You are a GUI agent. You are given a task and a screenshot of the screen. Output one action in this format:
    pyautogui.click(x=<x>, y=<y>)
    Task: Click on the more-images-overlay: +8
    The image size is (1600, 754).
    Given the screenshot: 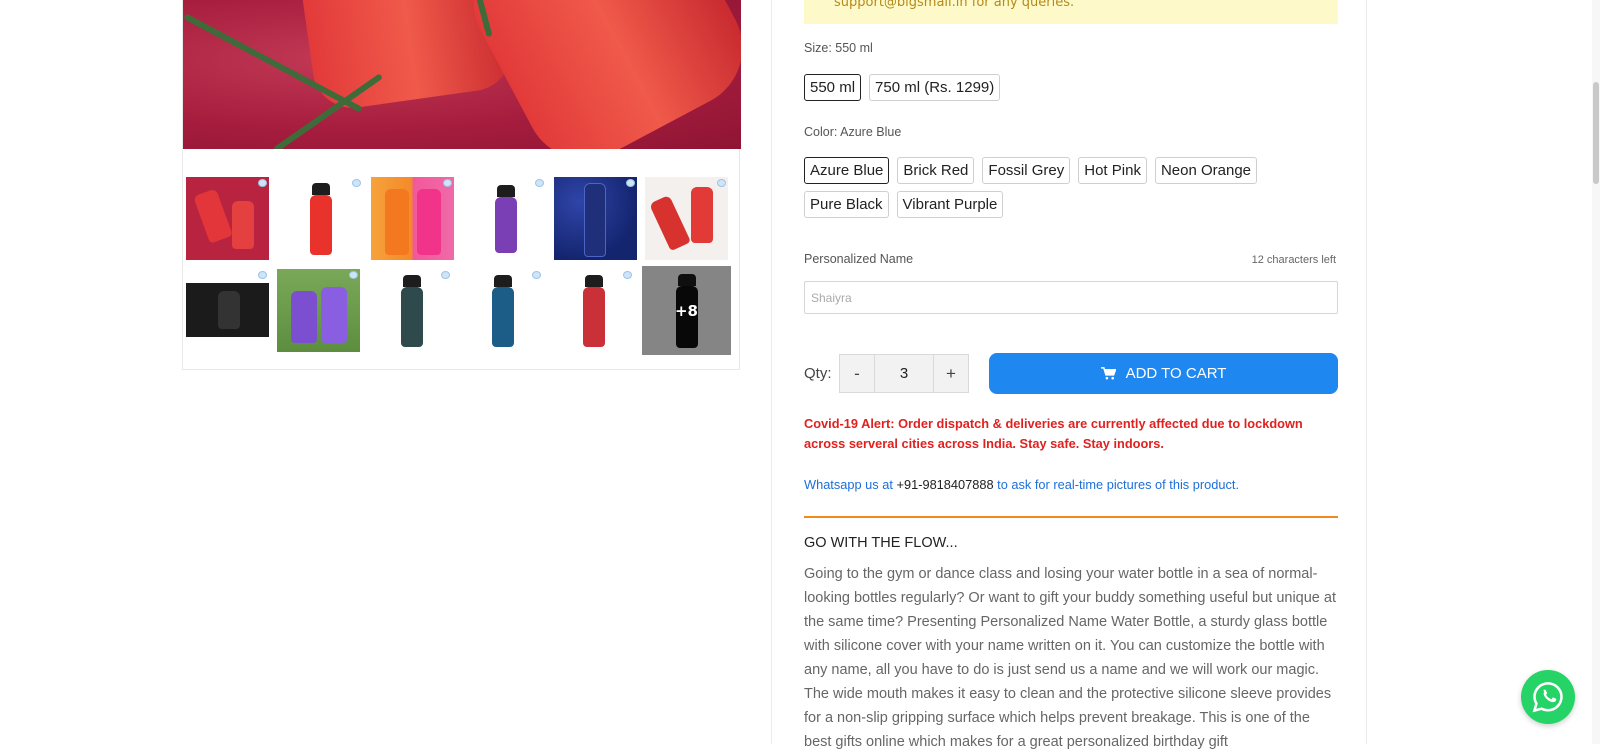 What is the action you would take?
    pyautogui.click(x=686, y=310)
    